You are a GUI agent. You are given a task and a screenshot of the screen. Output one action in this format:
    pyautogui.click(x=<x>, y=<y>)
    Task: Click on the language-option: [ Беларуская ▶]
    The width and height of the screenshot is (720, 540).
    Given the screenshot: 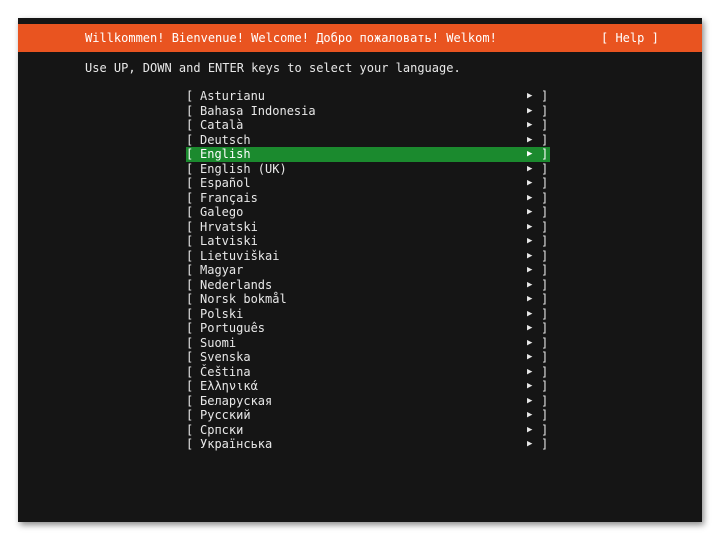 What is the action you would take?
    pyautogui.click(x=368, y=401)
    